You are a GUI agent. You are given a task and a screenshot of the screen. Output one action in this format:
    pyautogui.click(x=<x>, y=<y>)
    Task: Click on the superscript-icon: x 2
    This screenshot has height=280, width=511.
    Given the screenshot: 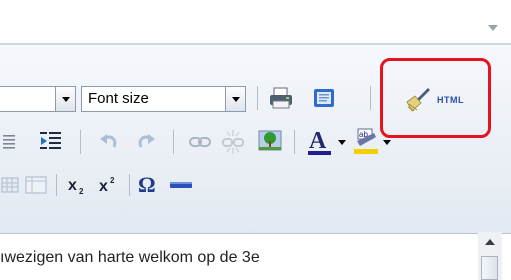 What is the action you would take?
    pyautogui.click(x=109, y=185)
    